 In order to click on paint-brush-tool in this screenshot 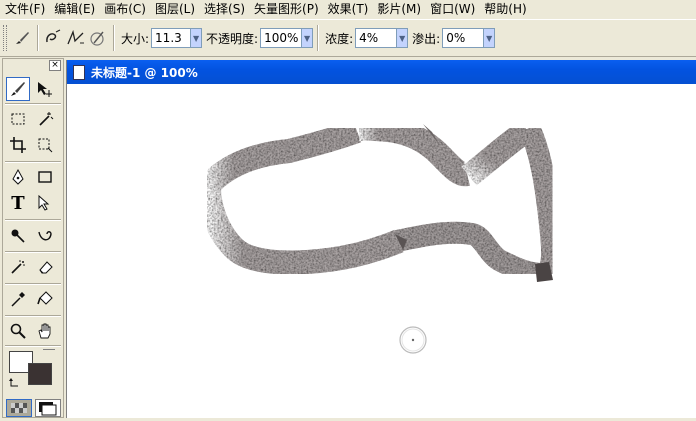, I will do `click(18, 89)`.